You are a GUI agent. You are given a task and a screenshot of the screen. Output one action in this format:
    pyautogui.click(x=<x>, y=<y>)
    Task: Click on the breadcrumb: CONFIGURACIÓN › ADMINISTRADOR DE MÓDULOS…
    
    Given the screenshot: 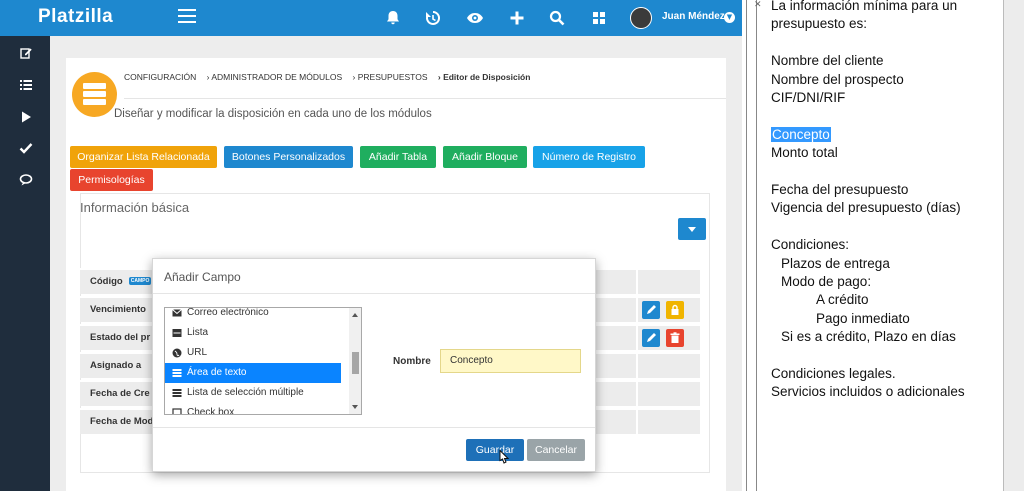 What is the action you would take?
    pyautogui.click(x=331, y=77)
    